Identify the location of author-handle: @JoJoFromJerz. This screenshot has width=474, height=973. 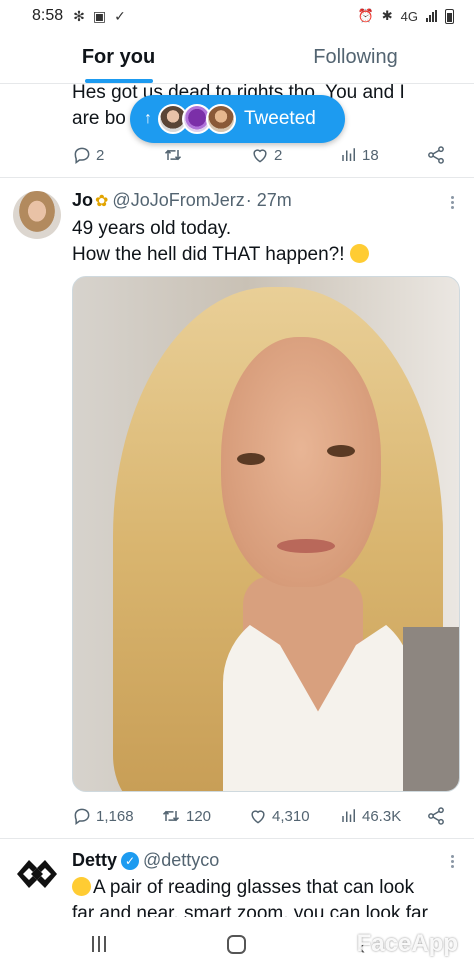
(178, 200).